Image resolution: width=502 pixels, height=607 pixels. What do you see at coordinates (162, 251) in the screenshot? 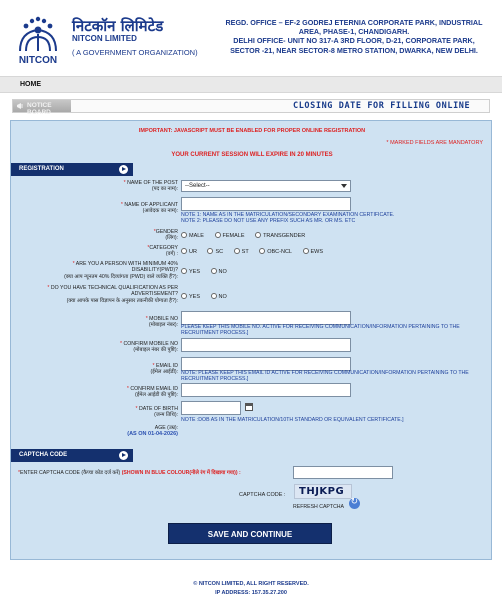
I see `category-label: *CATEGORY (वर्ग) :` at bounding box center [162, 251].